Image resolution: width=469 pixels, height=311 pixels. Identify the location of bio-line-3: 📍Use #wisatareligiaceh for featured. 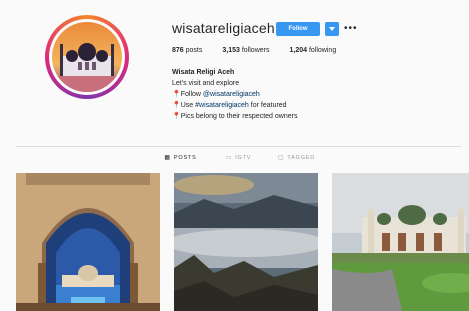
(234, 105).